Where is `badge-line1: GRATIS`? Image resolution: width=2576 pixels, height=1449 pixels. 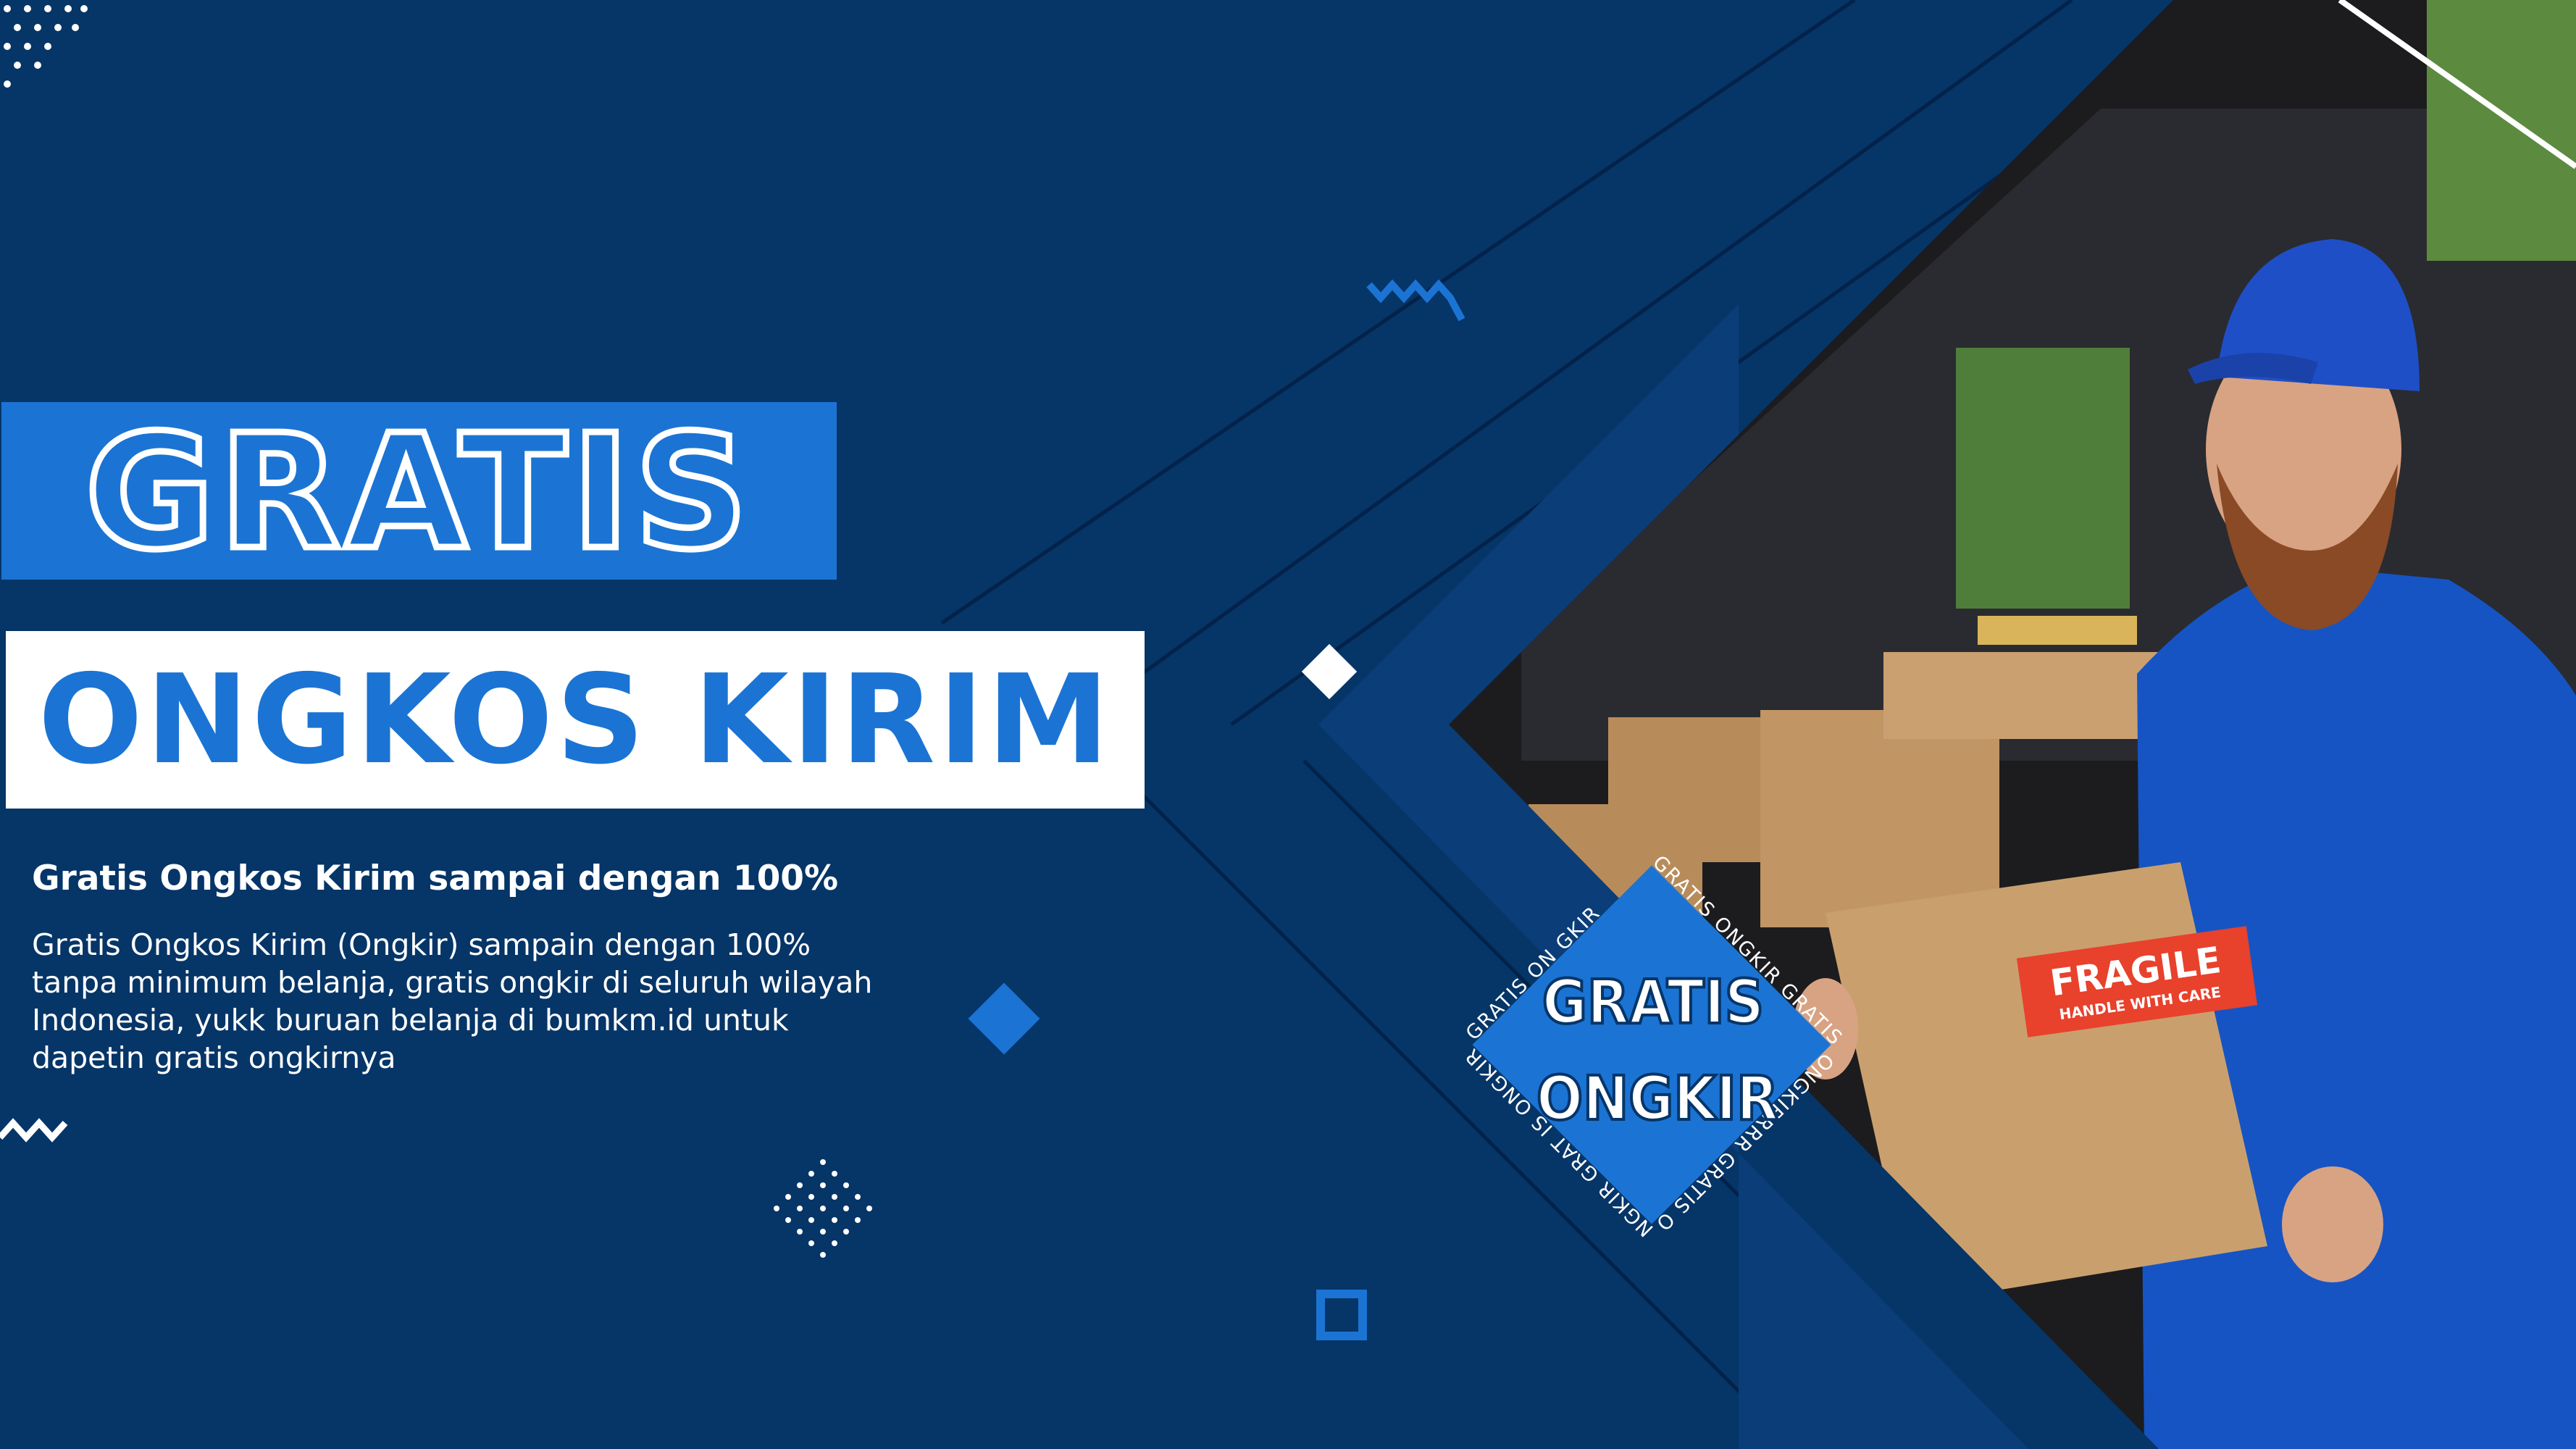
badge-line1: GRATIS is located at coordinates (1653, 1001).